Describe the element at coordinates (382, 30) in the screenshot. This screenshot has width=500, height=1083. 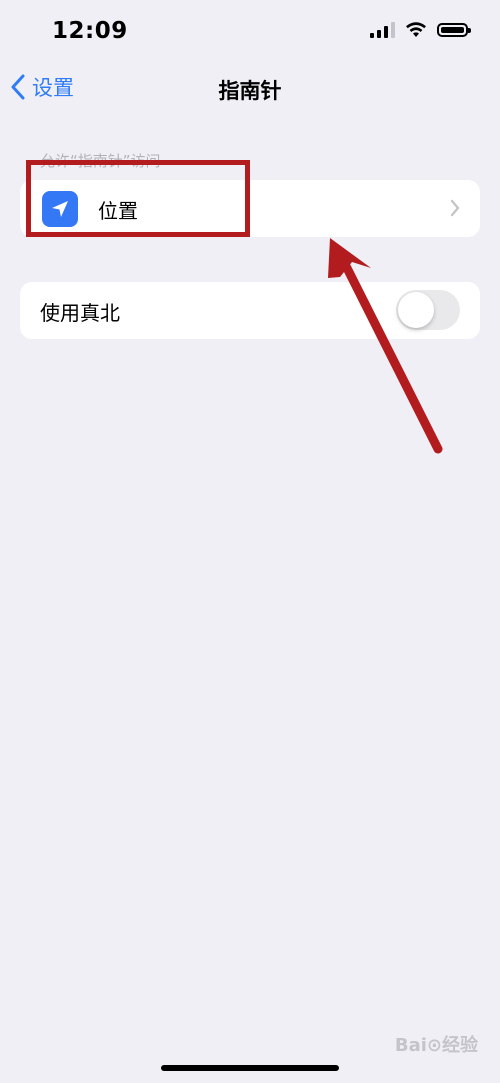
I see `cellular-signal-icon` at that location.